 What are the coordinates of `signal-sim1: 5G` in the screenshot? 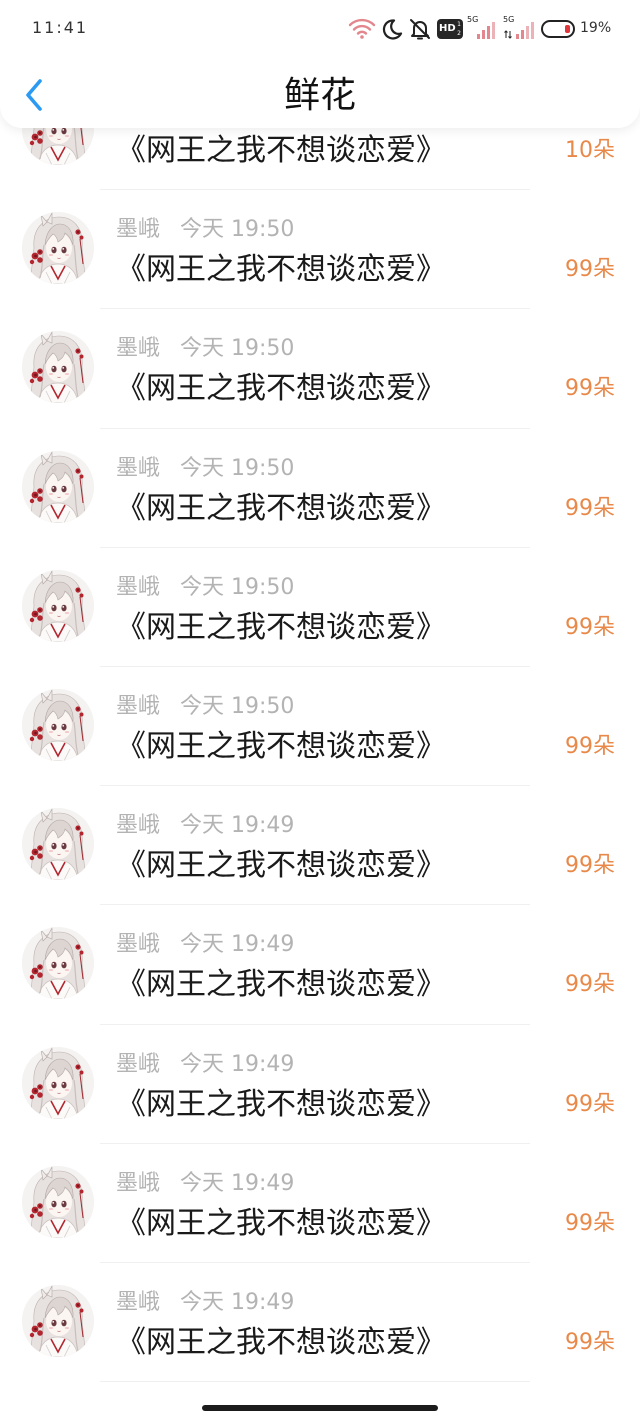 It's located at (482, 28).